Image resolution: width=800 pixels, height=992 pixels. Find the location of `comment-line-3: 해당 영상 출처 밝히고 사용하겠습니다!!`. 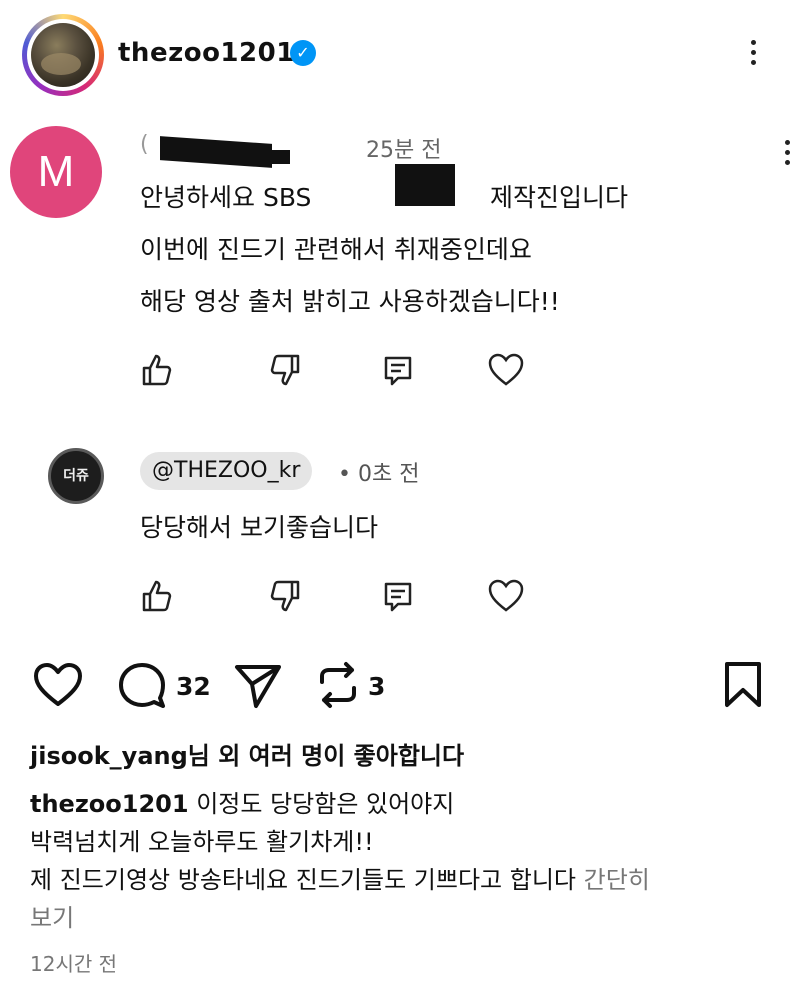

comment-line-3: 해당 영상 출처 밝히고 사용하겠습니다!! is located at coordinates (350, 301).